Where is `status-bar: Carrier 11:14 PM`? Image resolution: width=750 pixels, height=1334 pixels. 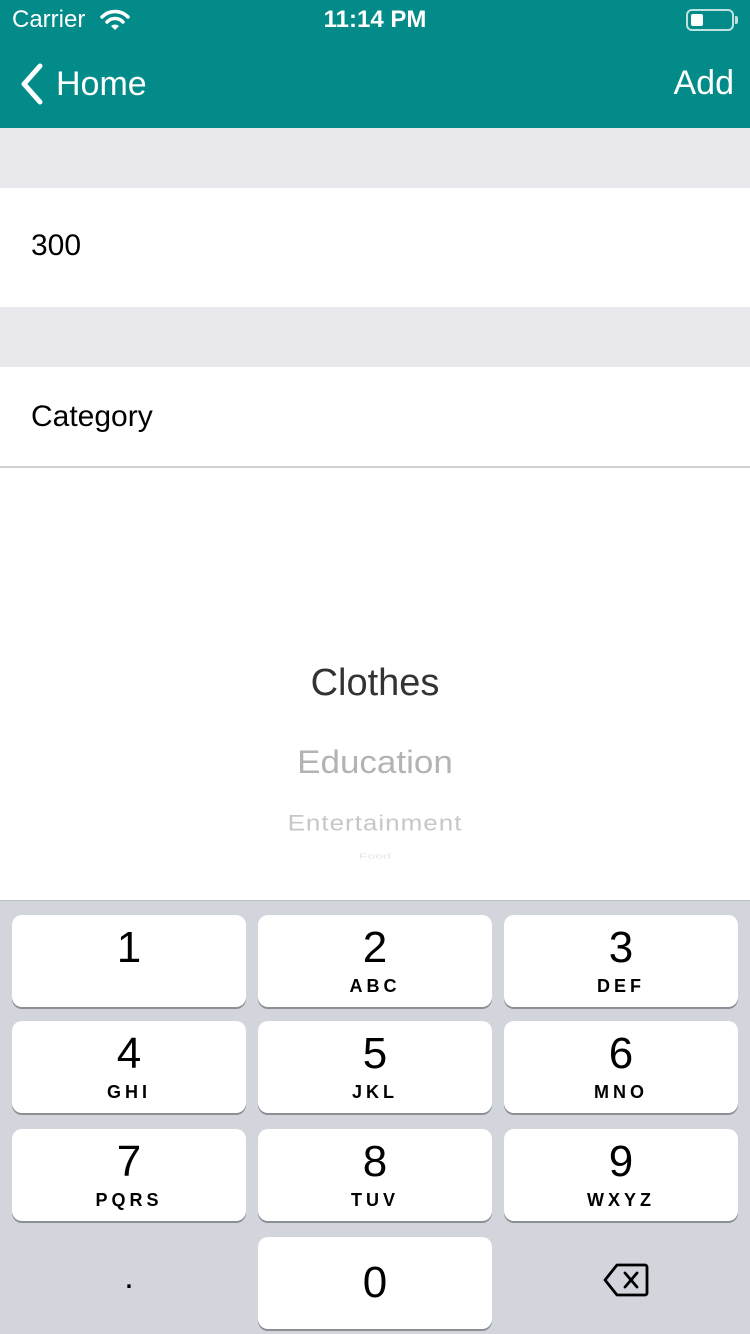
status-bar: Carrier 11:14 PM is located at coordinates (375, 20).